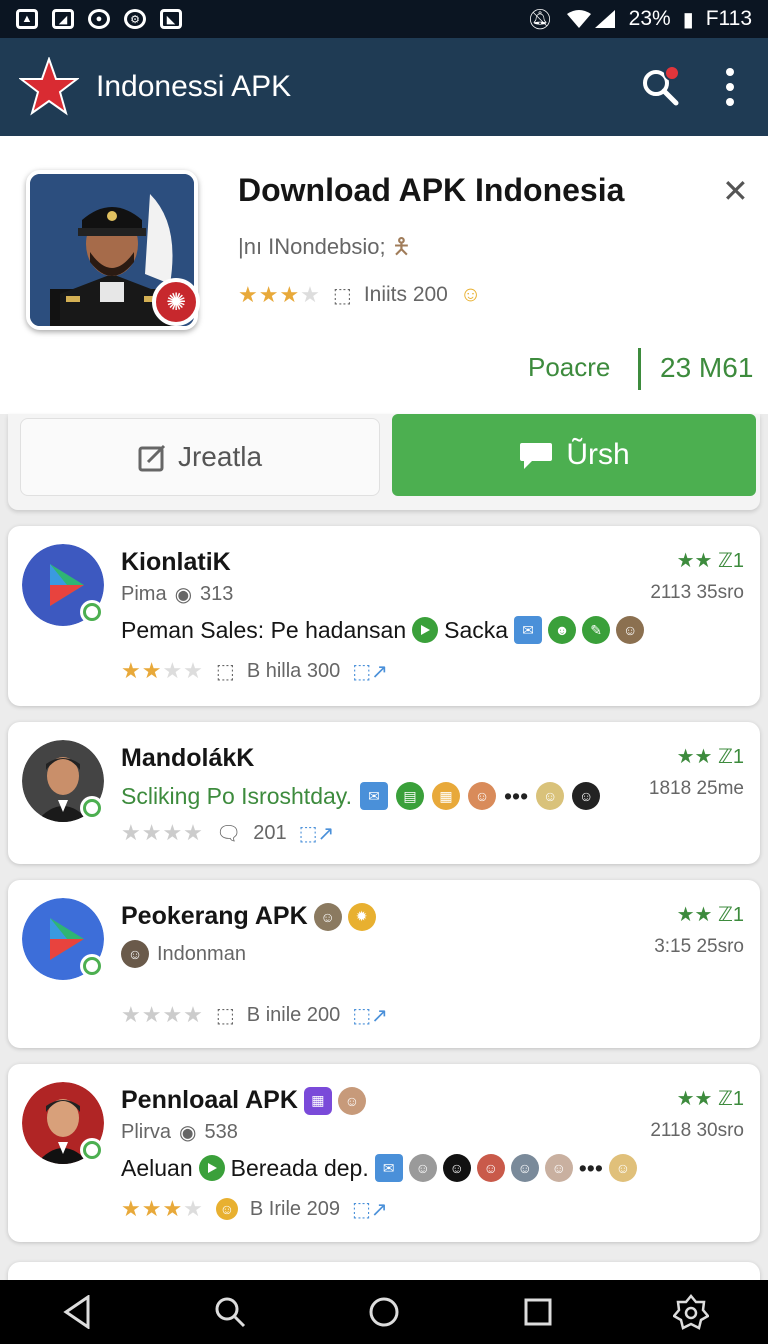 The height and width of the screenshot is (1344, 768). I want to click on clock: F113, so click(728, 18).